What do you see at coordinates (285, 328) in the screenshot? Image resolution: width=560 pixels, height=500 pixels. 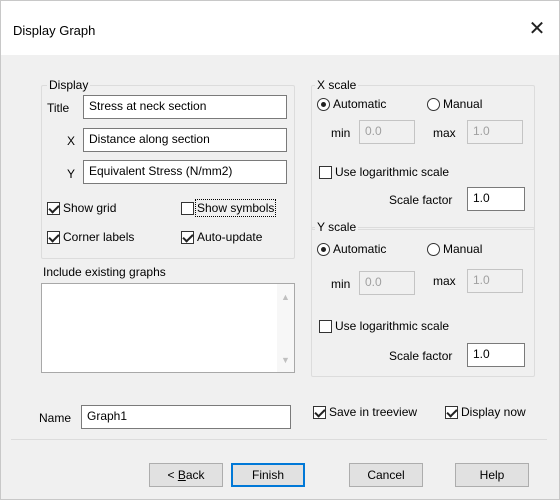 I see `list-scrollbar: ▲ ▼` at bounding box center [285, 328].